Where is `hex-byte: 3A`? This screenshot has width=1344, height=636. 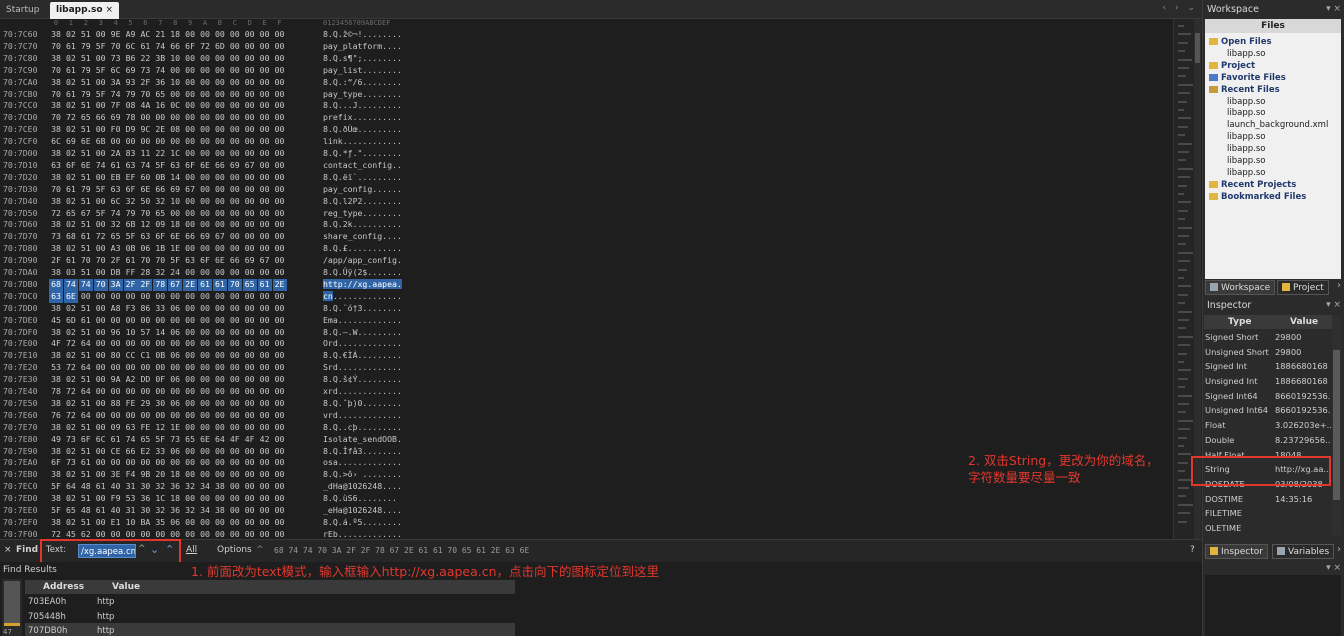 hex-byte: 3A is located at coordinates (116, 83).